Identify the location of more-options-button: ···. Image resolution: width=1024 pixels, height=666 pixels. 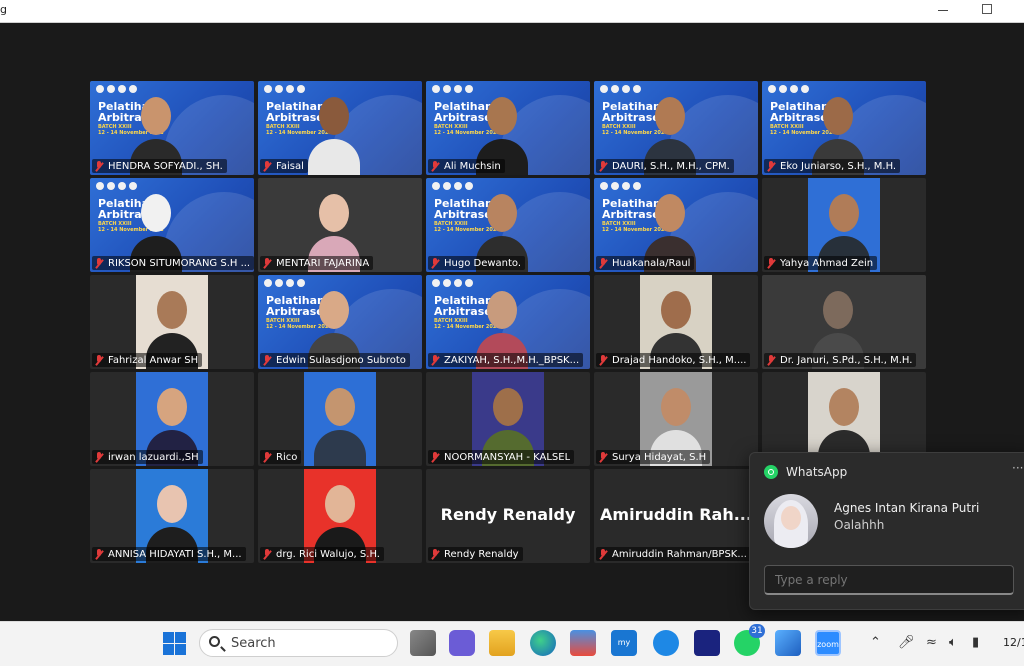
(1017, 468).